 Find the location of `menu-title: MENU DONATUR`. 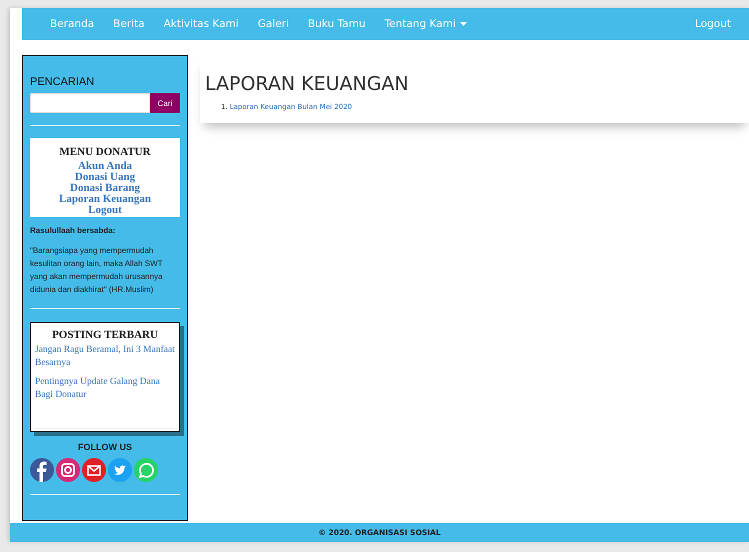

menu-title: MENU DONATUR is located at coordinates (105, 152).